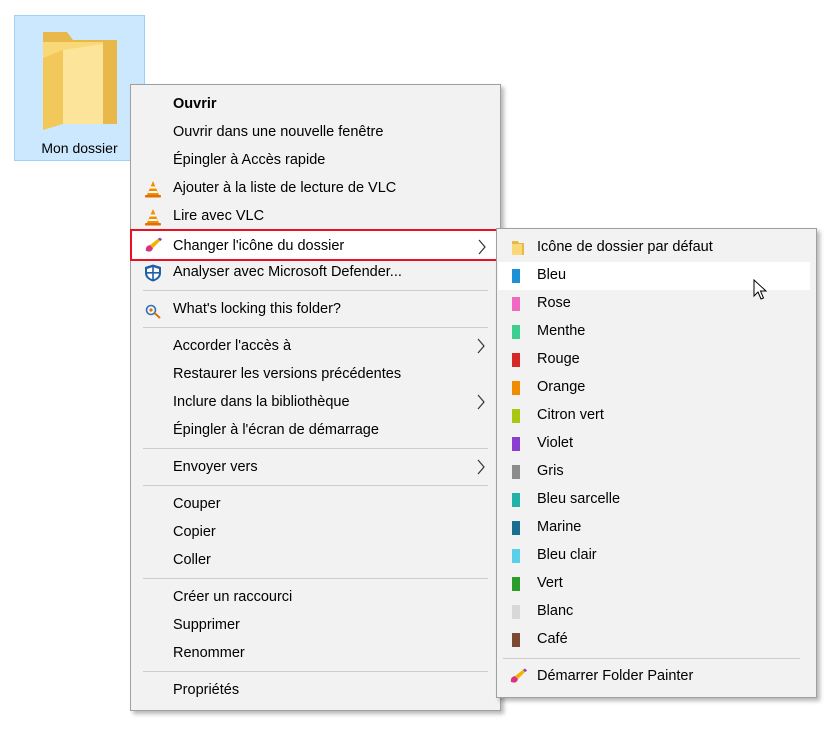 The width and height of the screenshot is (832, 729). What do you see at coordinates (561, 331) in the screenshot?
I see `submenu-item-label: Menthe` at bounding box center [561, 331].